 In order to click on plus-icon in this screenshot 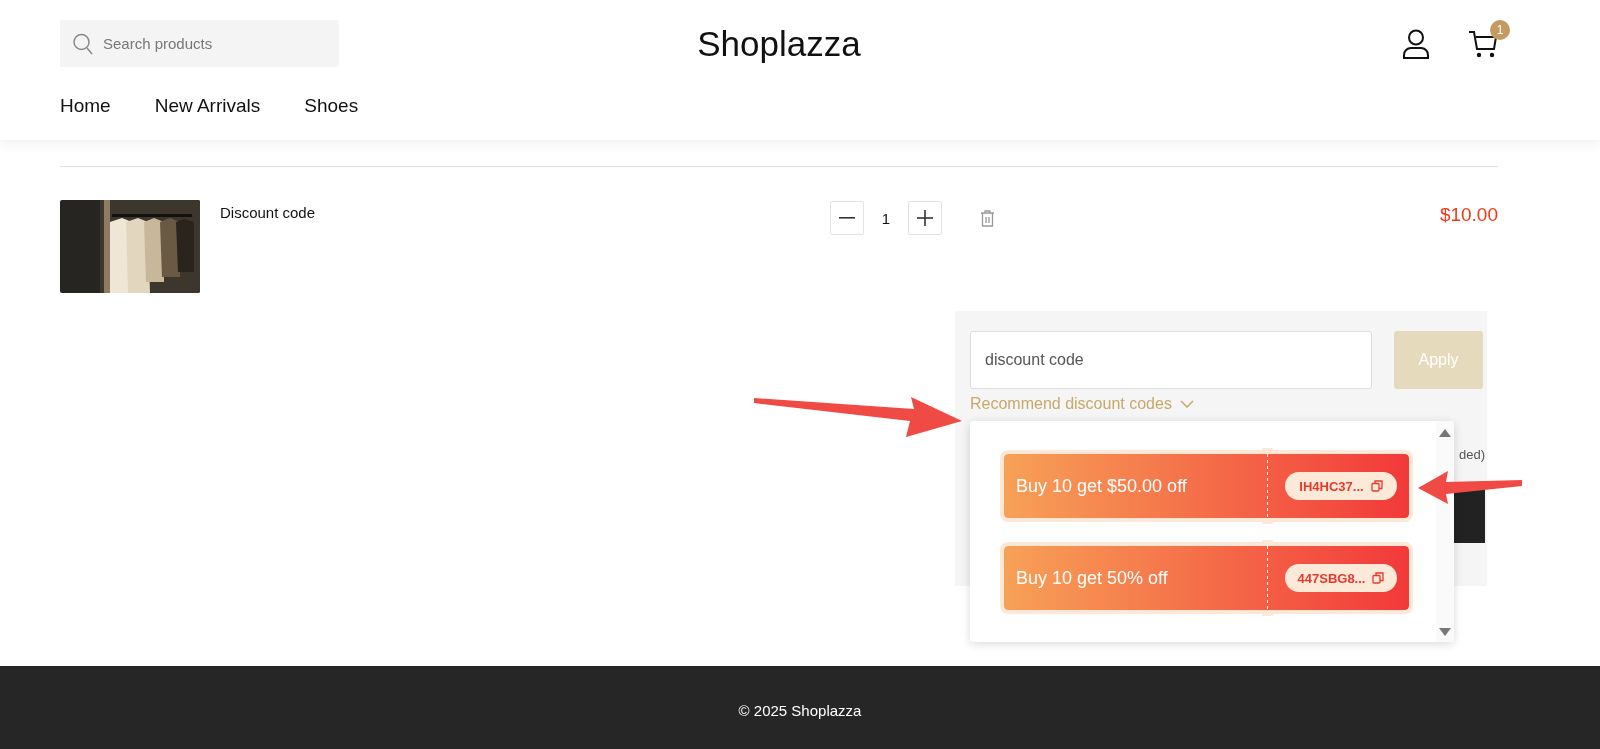, I will do `click(925, 218)`.